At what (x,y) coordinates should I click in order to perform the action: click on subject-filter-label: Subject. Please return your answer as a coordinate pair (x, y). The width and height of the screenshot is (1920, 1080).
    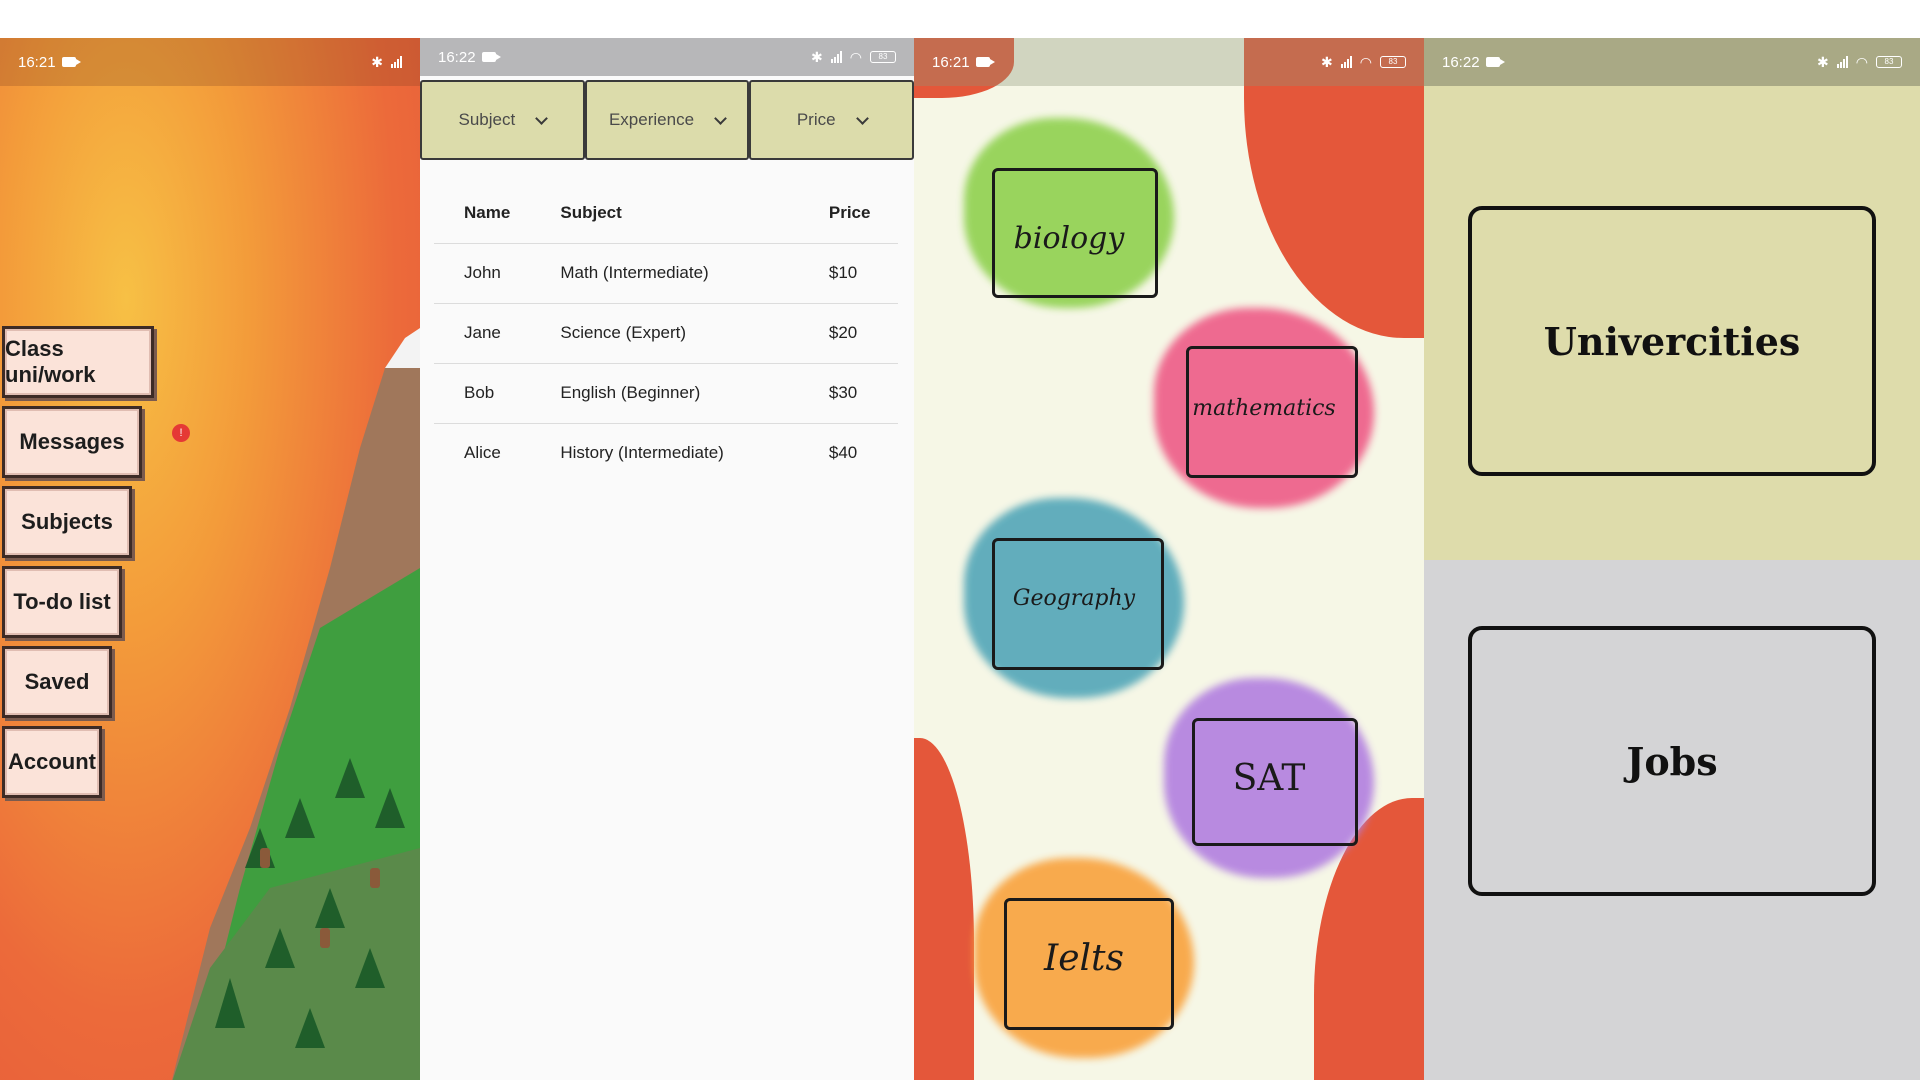
    Looking at the image, I should click on (487, 119).